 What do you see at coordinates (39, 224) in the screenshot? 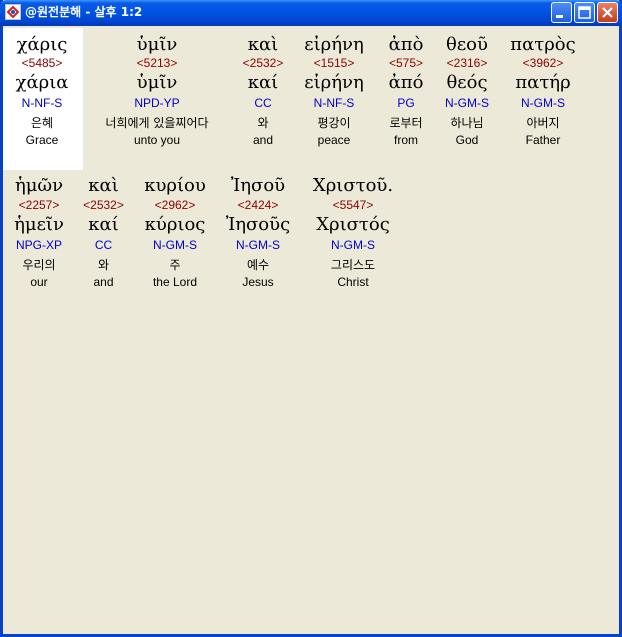
I see `greek-lemma: ἡμεῖν` at bounding box center [39, 224].